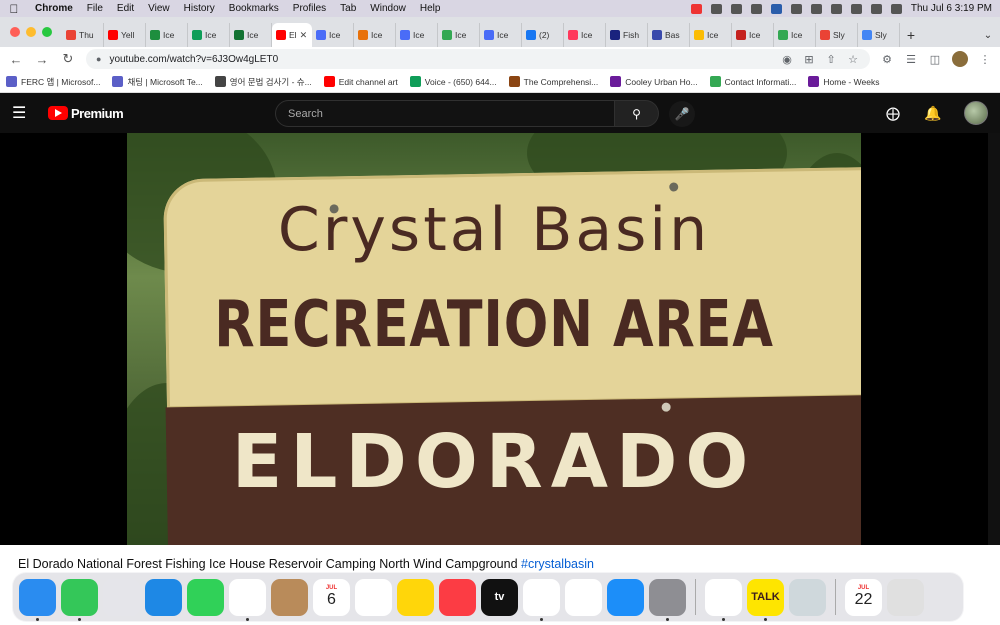 The height and width of the screenshot is (625, 1000). What do you see at coordinates (42, 59) in the screenshot?
I see `forward-icon: →` at bounding box center [42, 59].